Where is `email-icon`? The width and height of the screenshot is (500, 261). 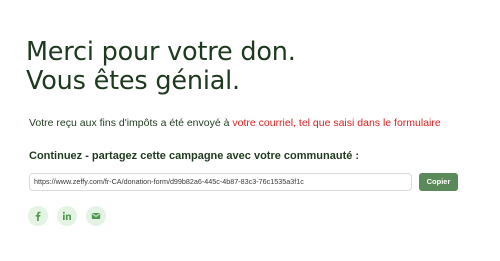 email-icon is located at coordinates (96, 216).